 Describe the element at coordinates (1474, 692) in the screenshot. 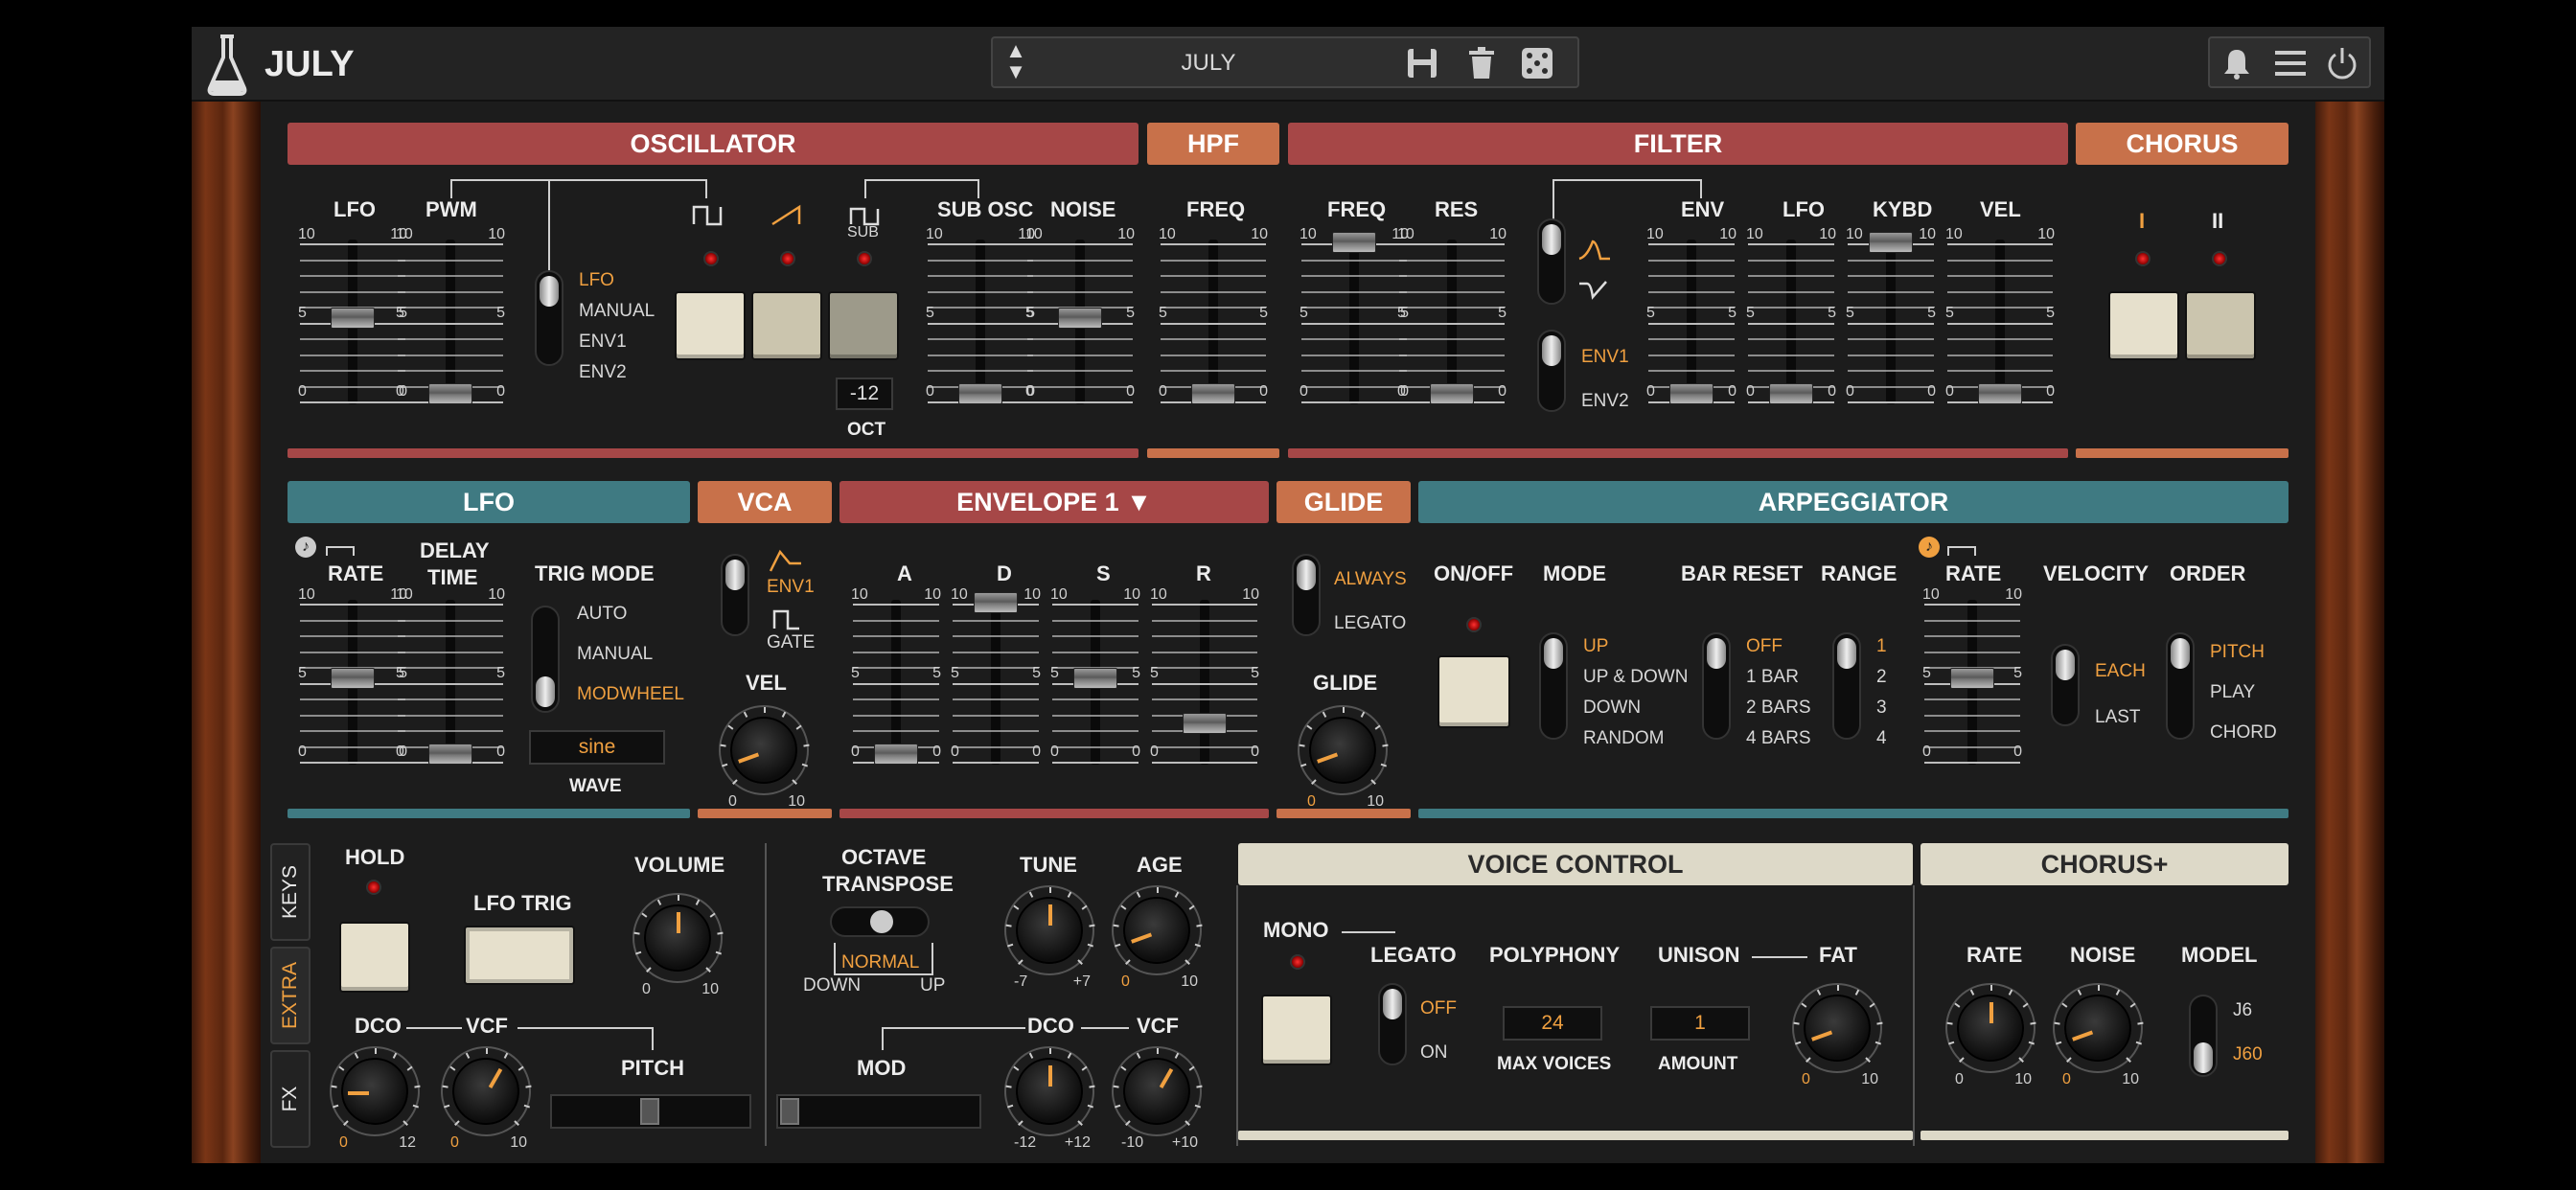

I see `arp-onoff-button` at that location.